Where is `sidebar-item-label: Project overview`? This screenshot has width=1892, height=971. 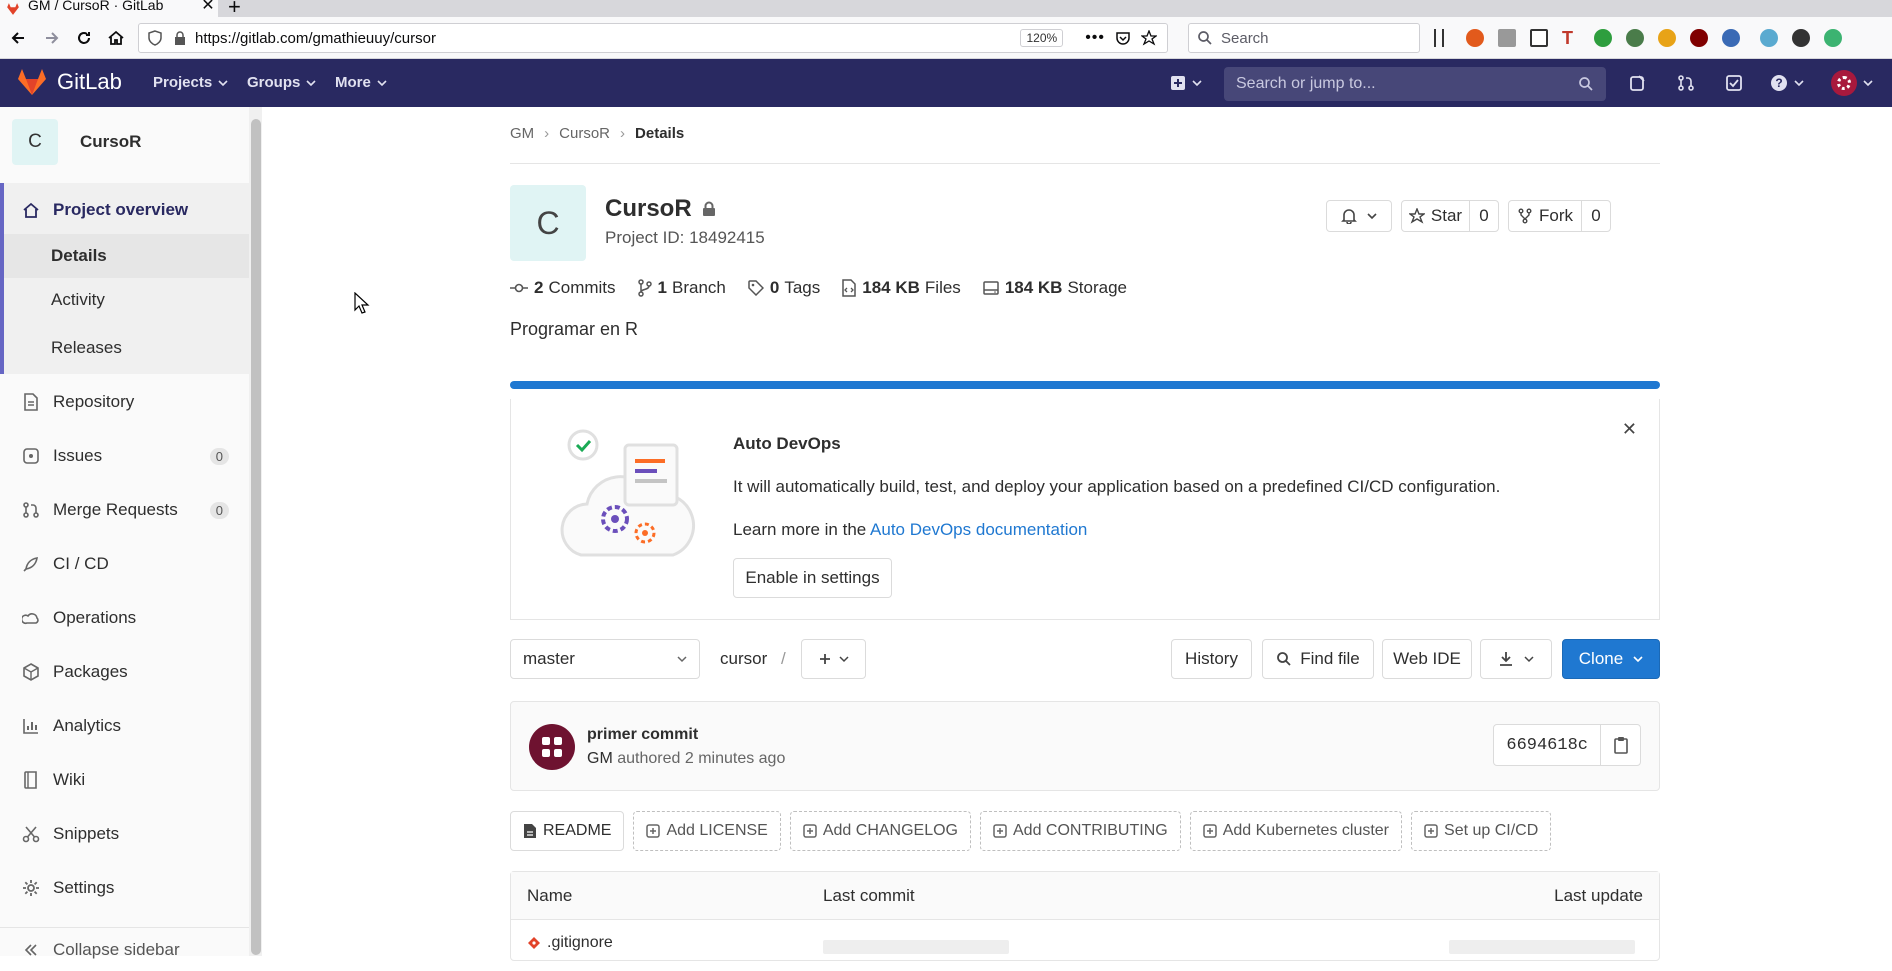 sidebar-item-label: Project overview is located at coordinates (121, 209).